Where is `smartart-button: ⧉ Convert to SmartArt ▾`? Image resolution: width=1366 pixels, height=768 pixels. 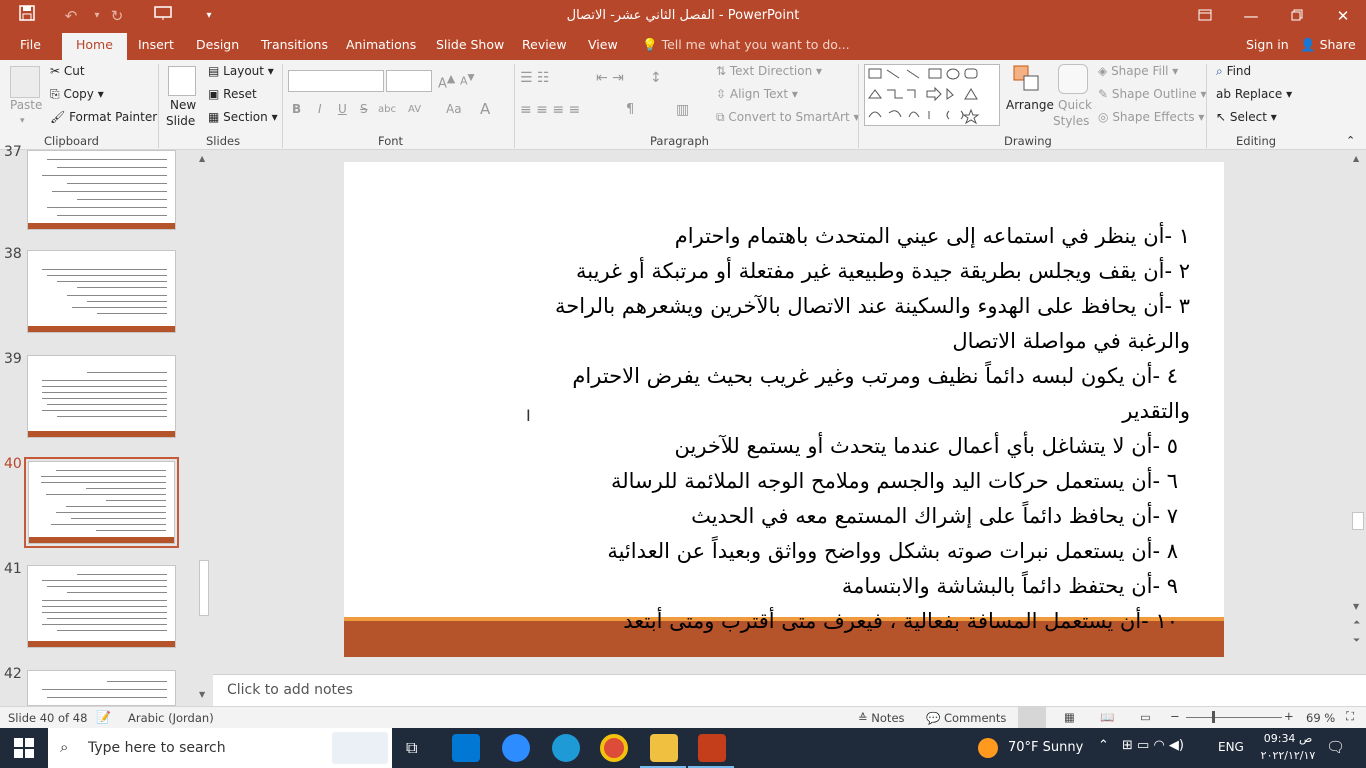 smartart-button: ⧉ Convert to SmartArt ▾ is located at coordinates (788, 117).